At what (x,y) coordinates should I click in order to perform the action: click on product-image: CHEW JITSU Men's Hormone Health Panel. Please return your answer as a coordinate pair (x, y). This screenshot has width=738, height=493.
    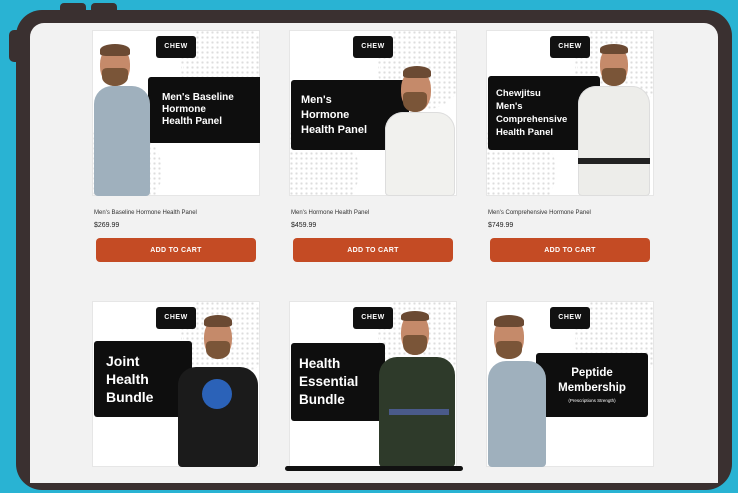
    Looking at the image, I should click on (373, 113).